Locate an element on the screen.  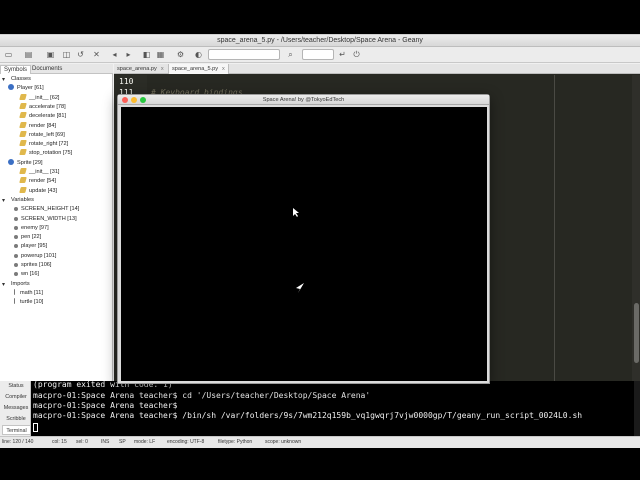
revert-icon: ↺ is located at coordinates (80, 54).